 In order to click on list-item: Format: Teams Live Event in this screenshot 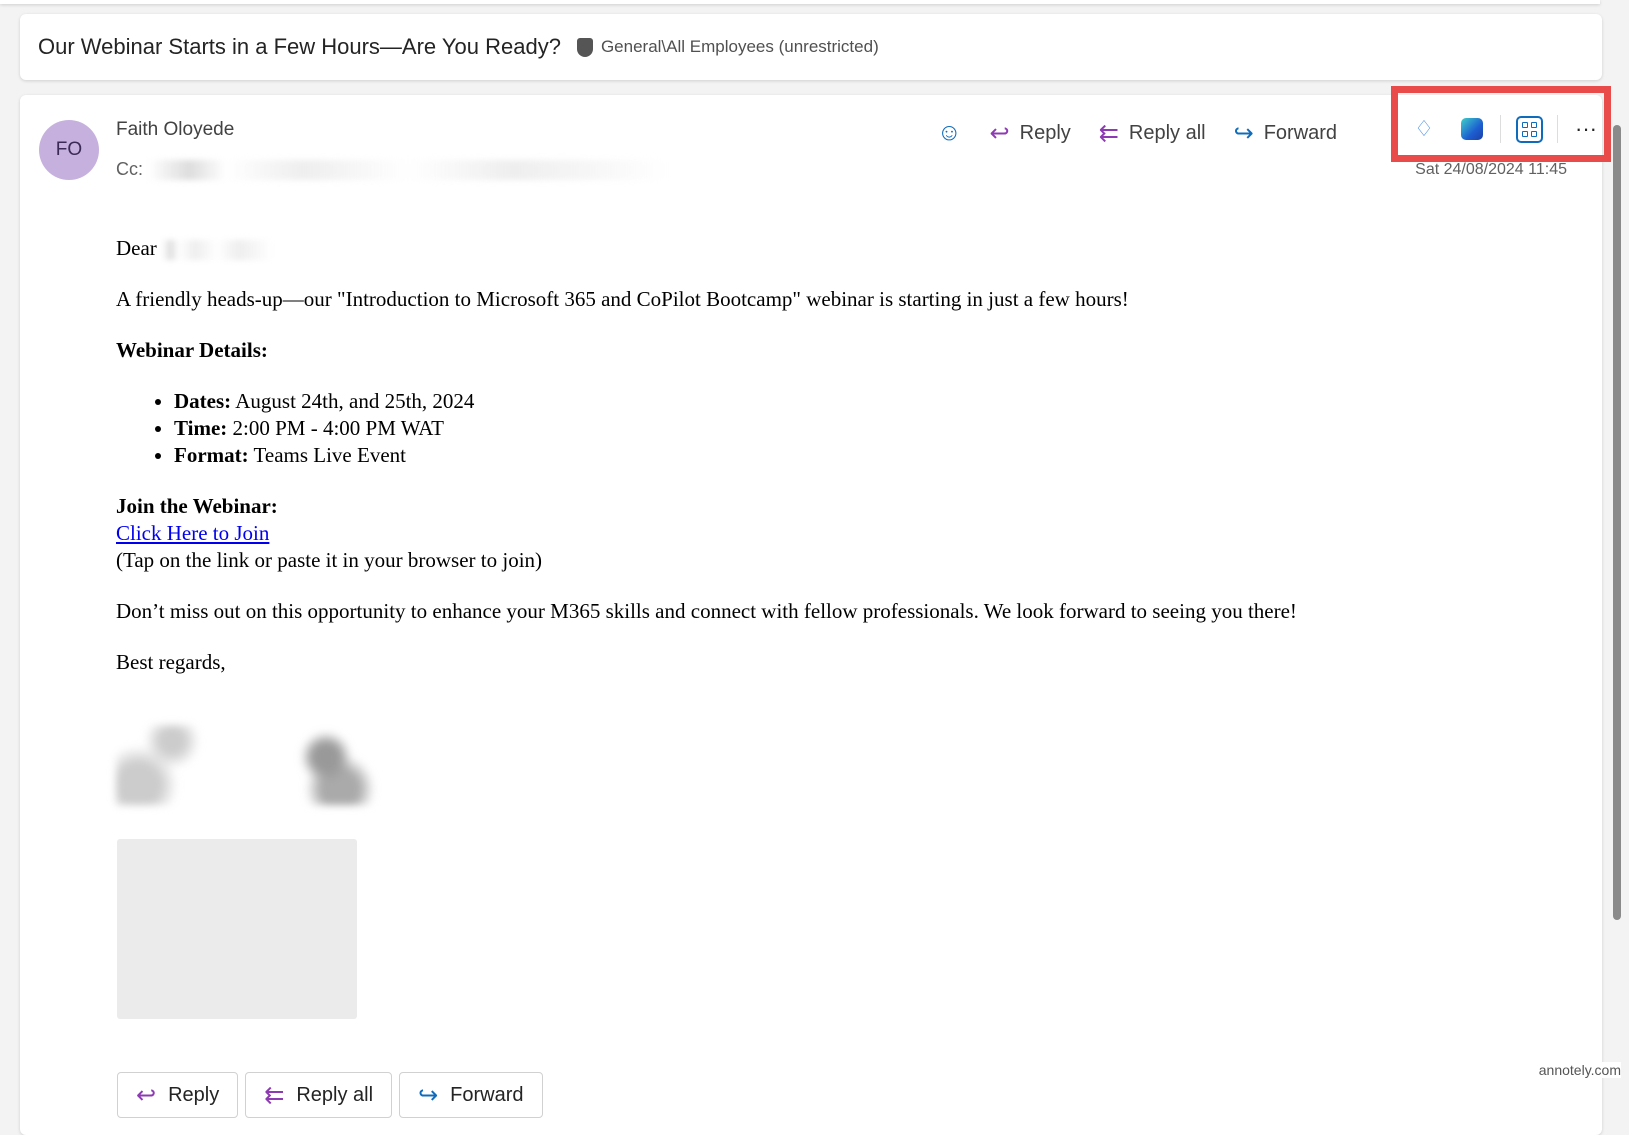, I will do `click(735, 455)`.